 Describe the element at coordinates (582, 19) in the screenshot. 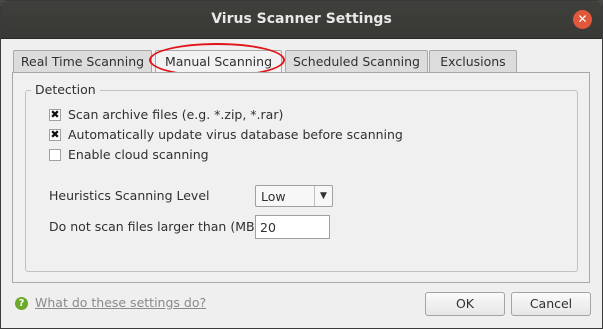

I see `close-icon: ✕` at that location.